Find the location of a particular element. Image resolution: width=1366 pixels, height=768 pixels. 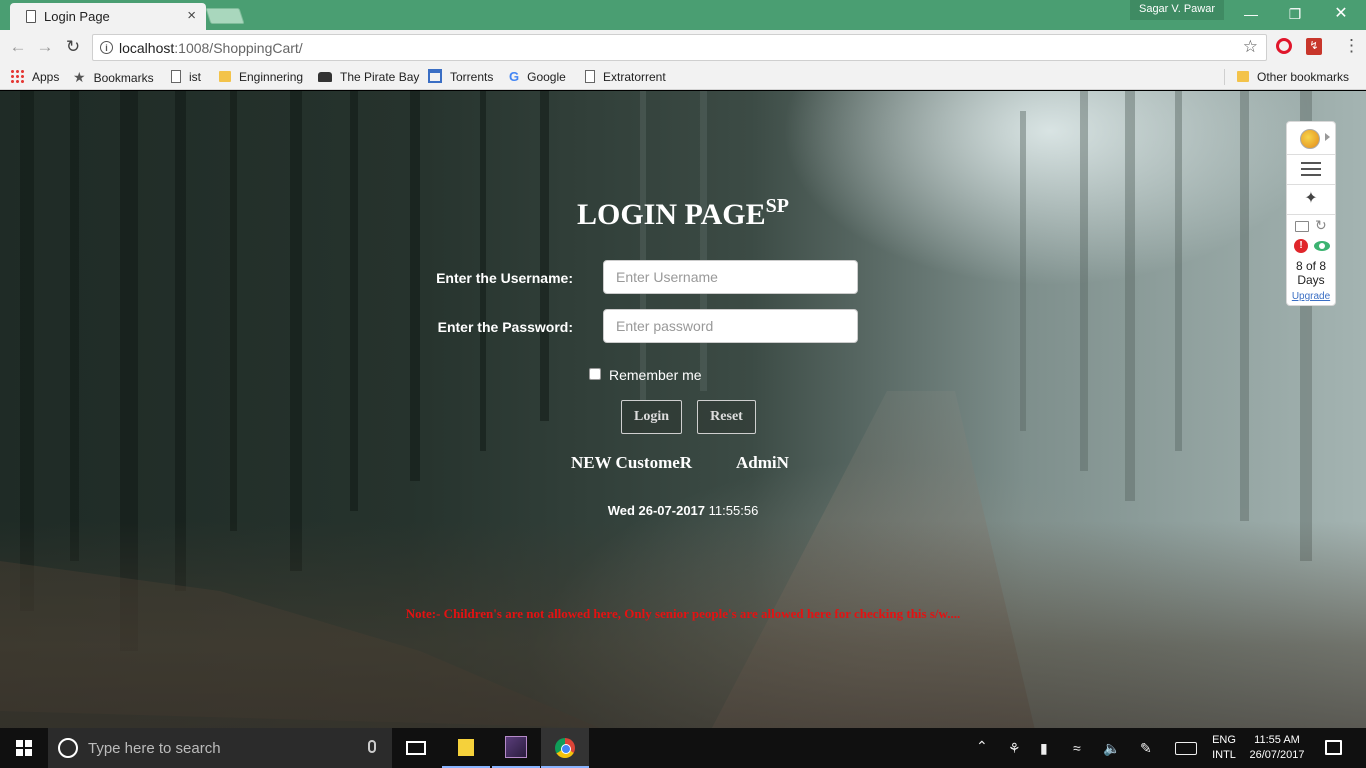

username-label: Enter the Username: is located at coordinates (504, 278).